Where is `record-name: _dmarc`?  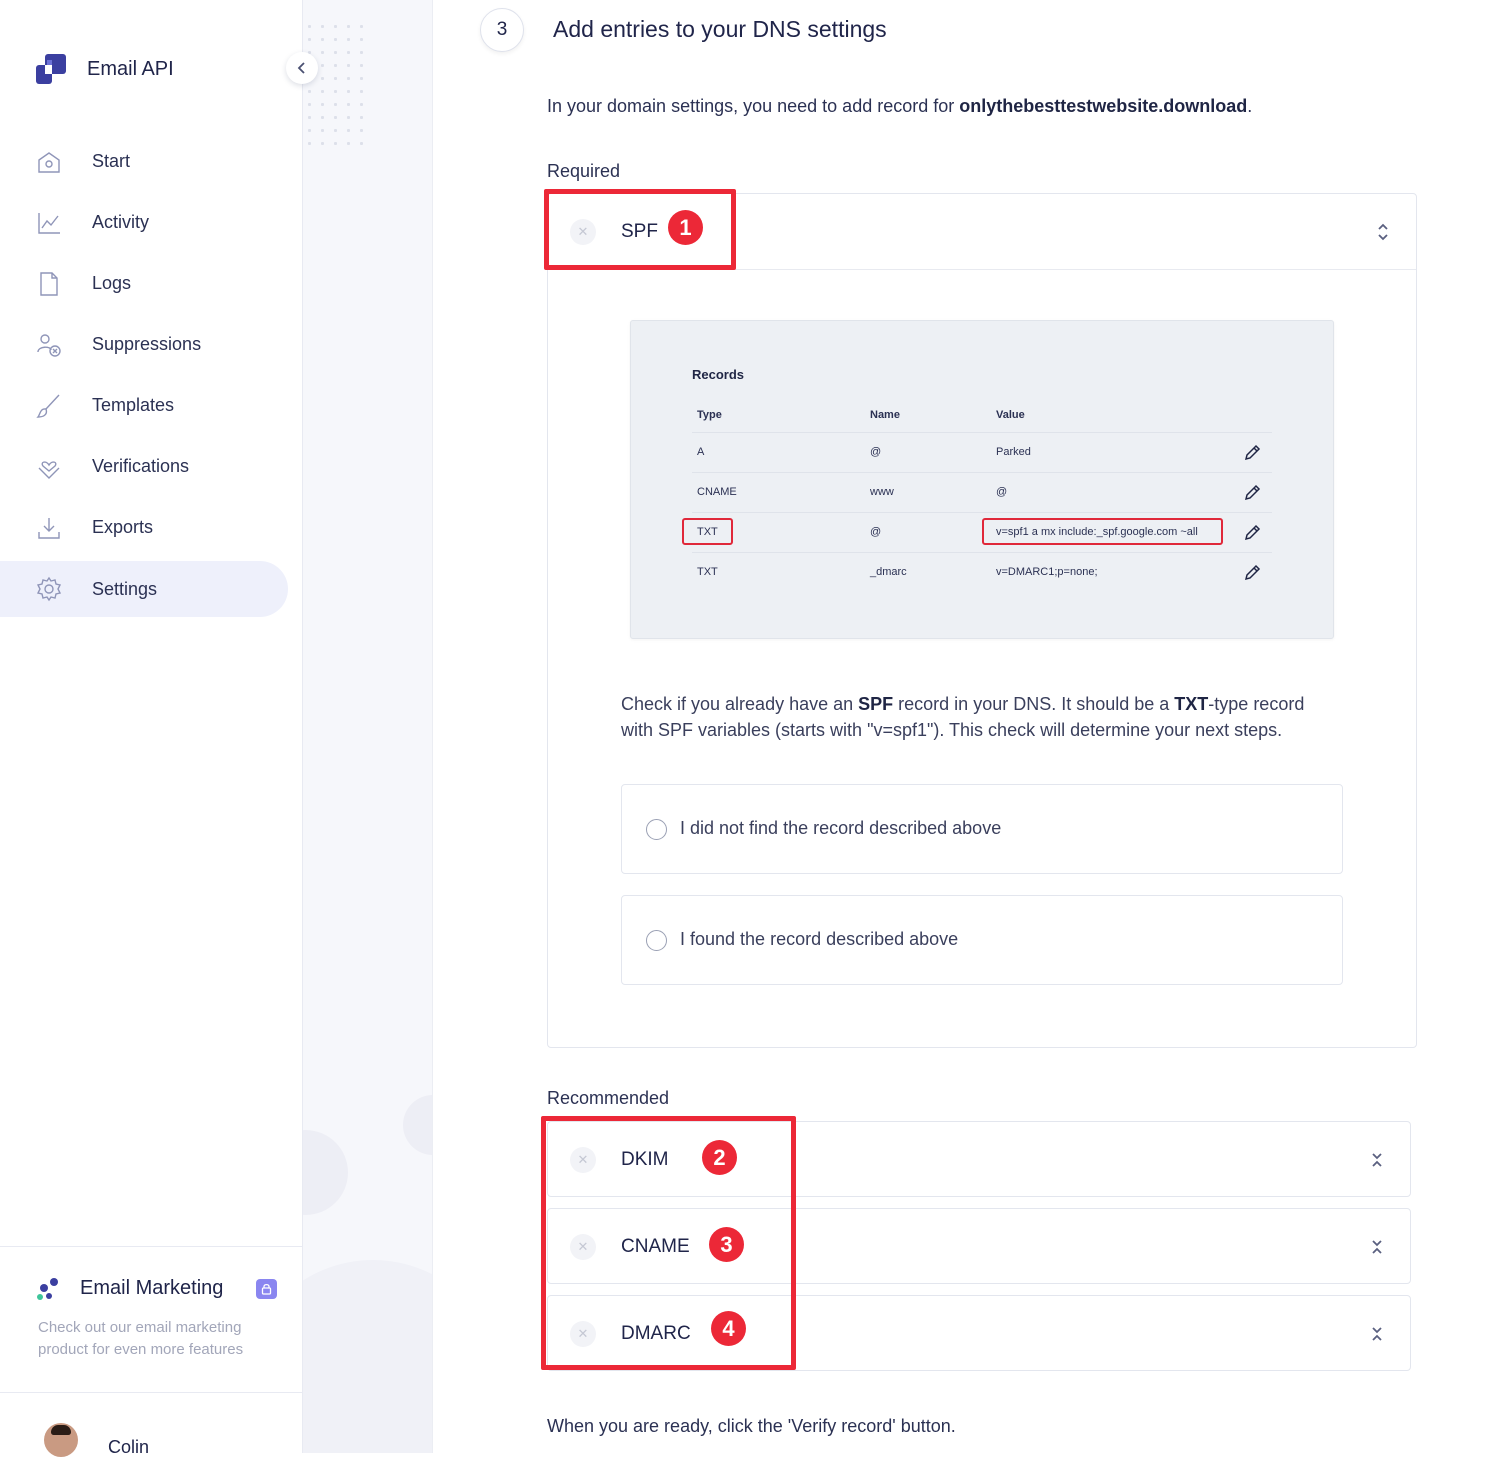
record-name: _dmarc is located at coordinates (888, 572).